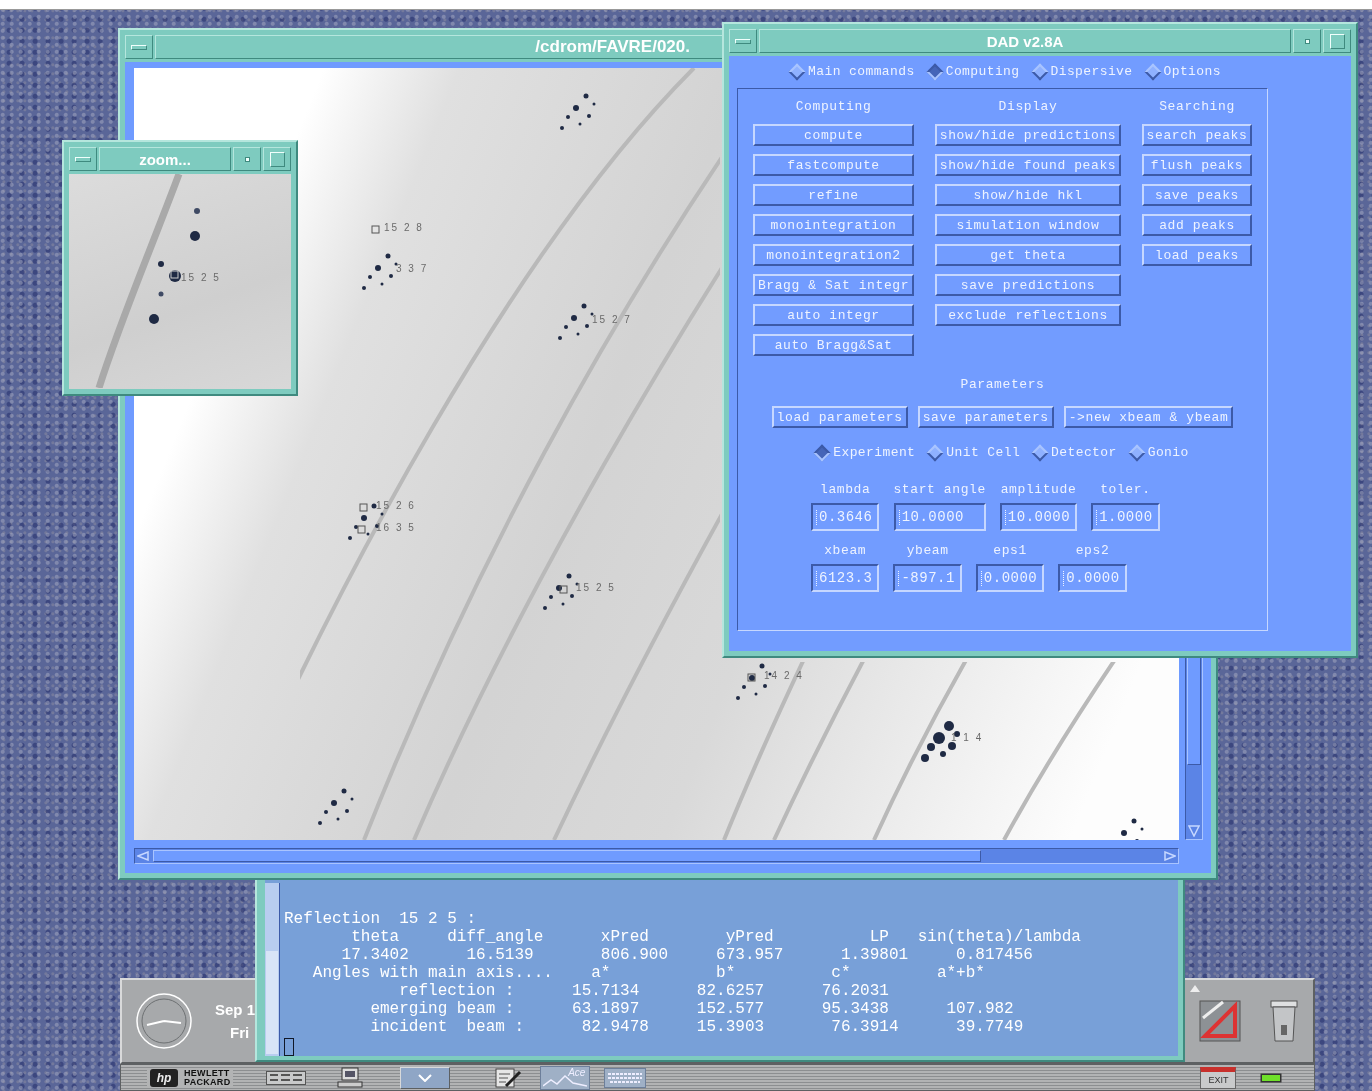 This screenshot has height=1091, width=1372. I want to click on field-label: eps1, so click(1010, 550).